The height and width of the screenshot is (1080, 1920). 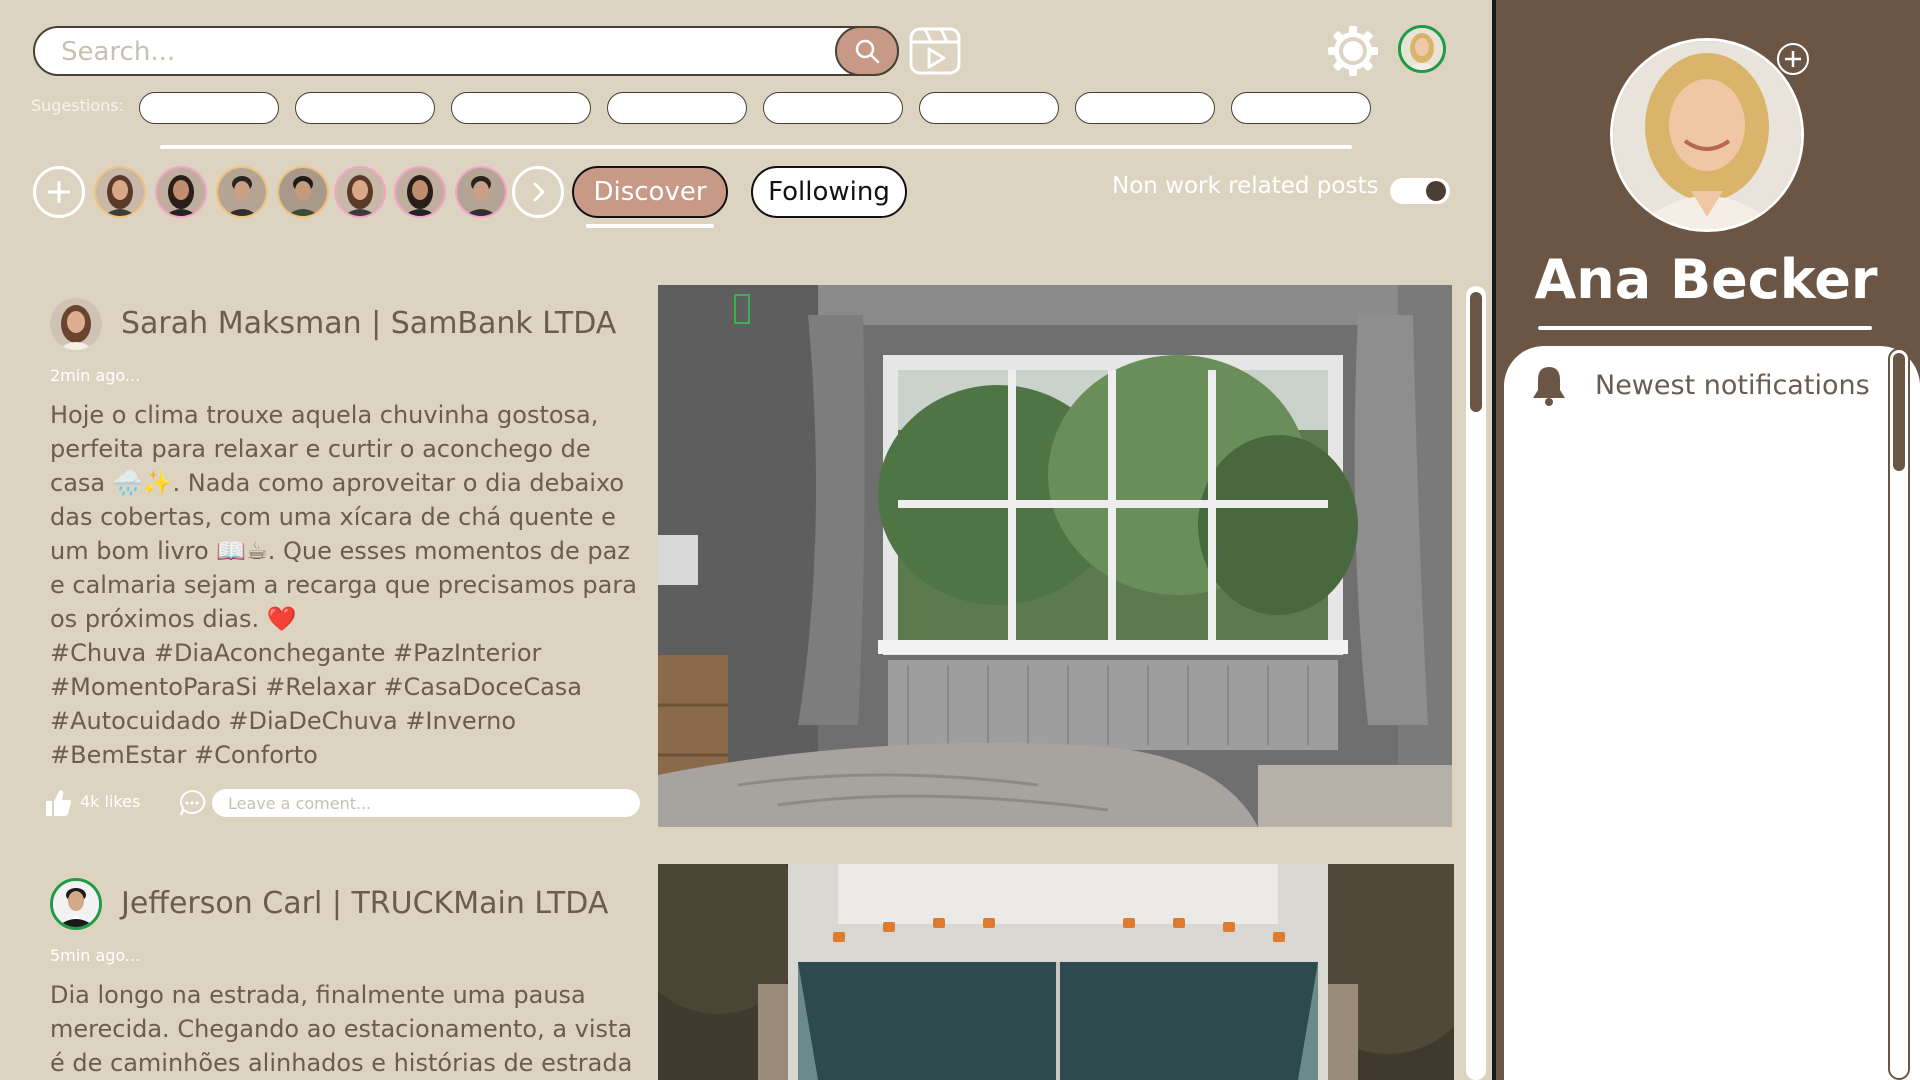 I want to click on video-play-icon, so click(x=935, y=51).